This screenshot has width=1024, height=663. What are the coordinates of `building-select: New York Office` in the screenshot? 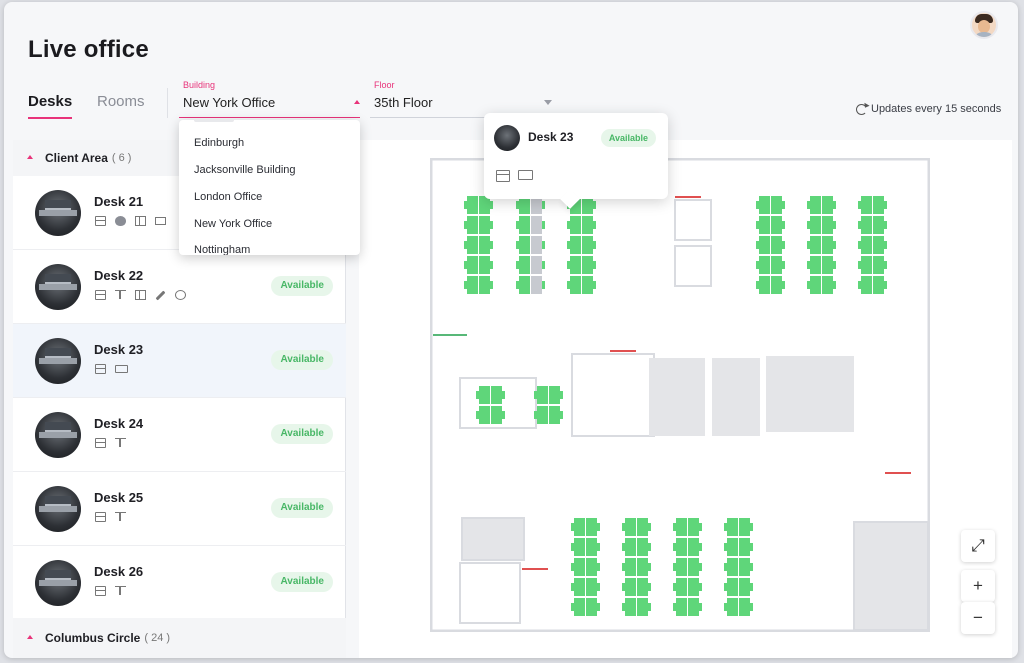 It's located at (229, 102).